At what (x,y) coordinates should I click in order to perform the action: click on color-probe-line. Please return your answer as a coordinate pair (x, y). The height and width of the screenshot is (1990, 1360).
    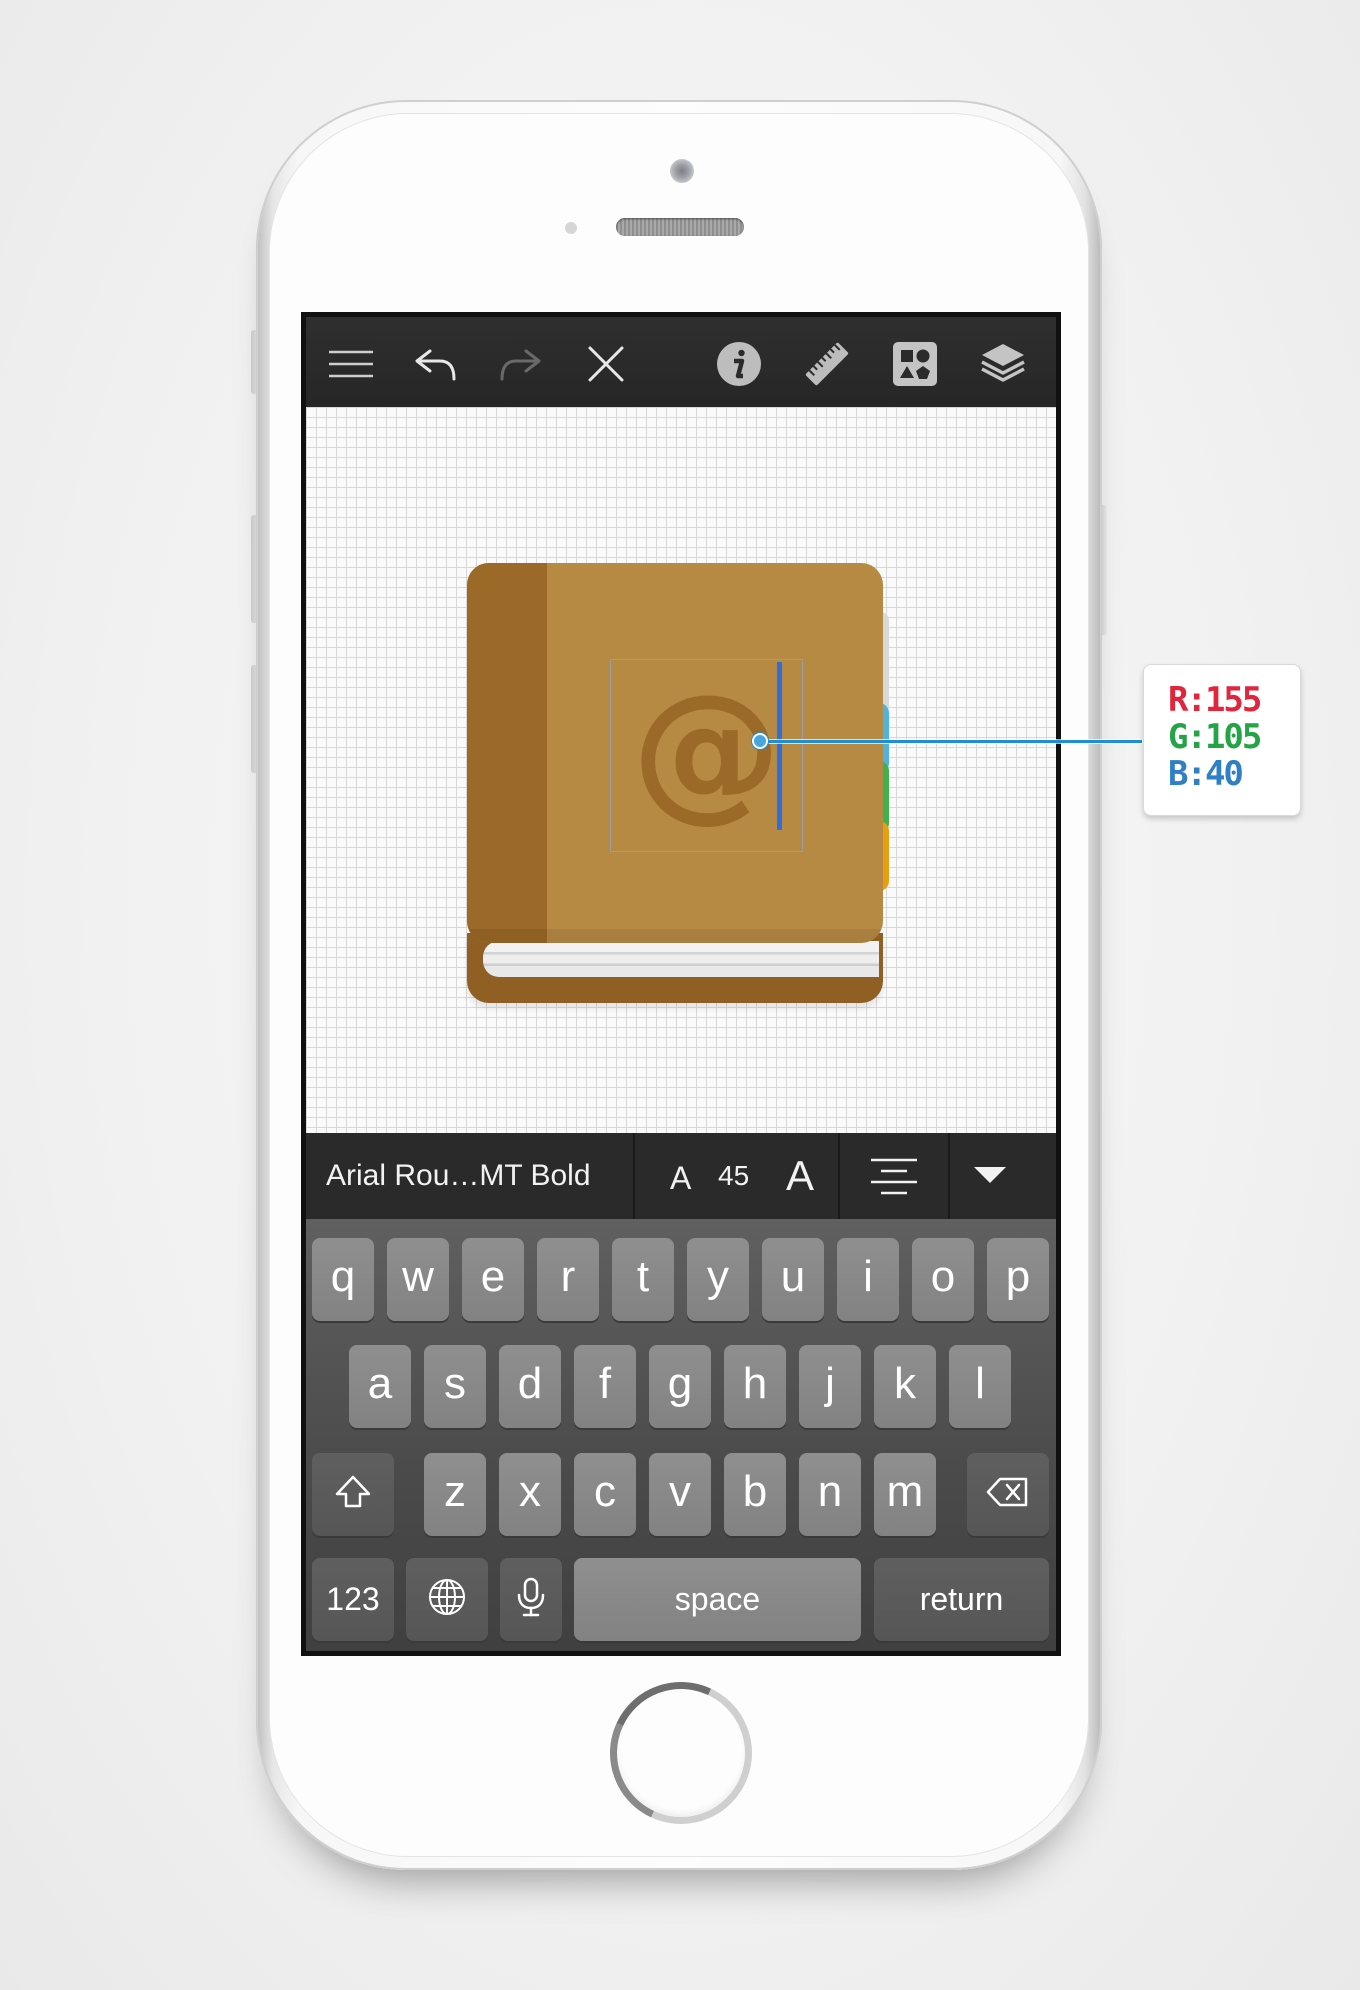
    Looking at the image, I should click on (949, 741).